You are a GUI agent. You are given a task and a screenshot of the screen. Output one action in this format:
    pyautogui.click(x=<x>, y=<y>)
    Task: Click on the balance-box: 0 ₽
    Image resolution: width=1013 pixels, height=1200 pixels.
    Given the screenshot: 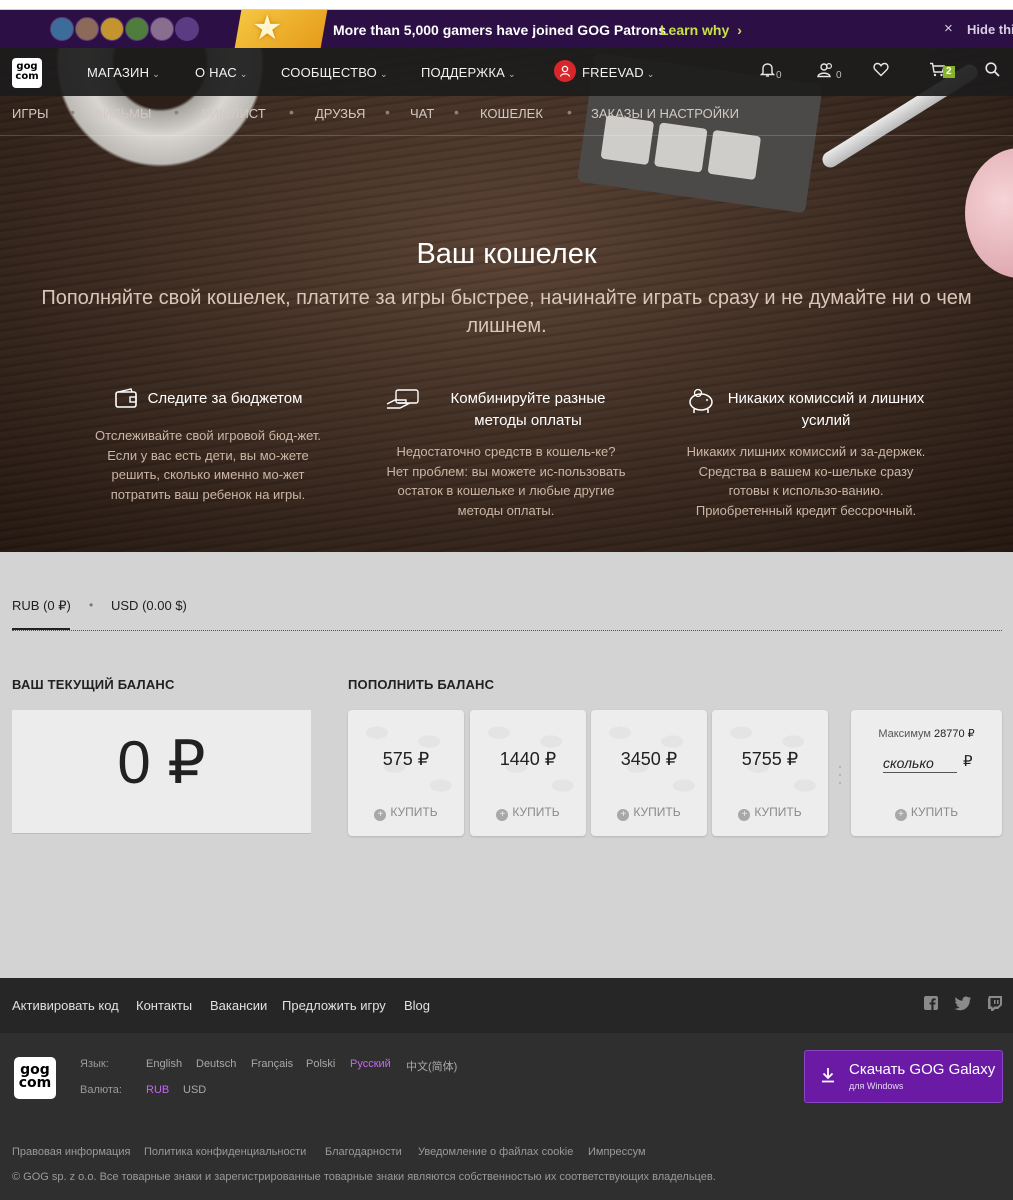 What is the action you would take?
    pyautogui.click(x=161, y=772)
    